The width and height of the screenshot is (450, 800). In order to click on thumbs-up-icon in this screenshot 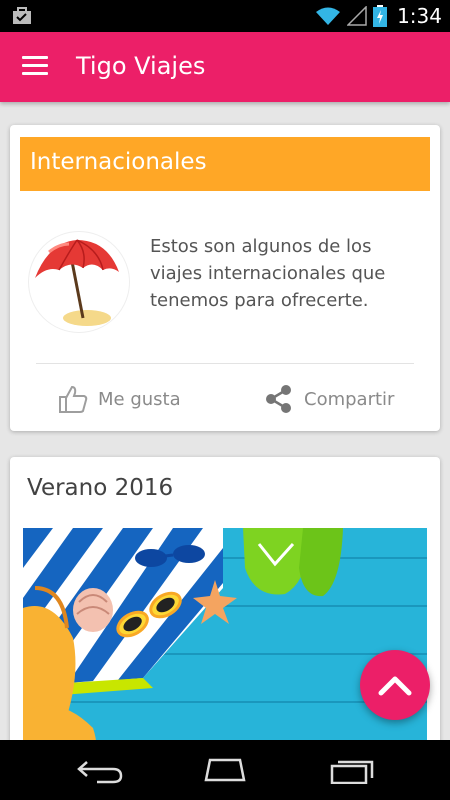, I will do `click(73, 399)`.